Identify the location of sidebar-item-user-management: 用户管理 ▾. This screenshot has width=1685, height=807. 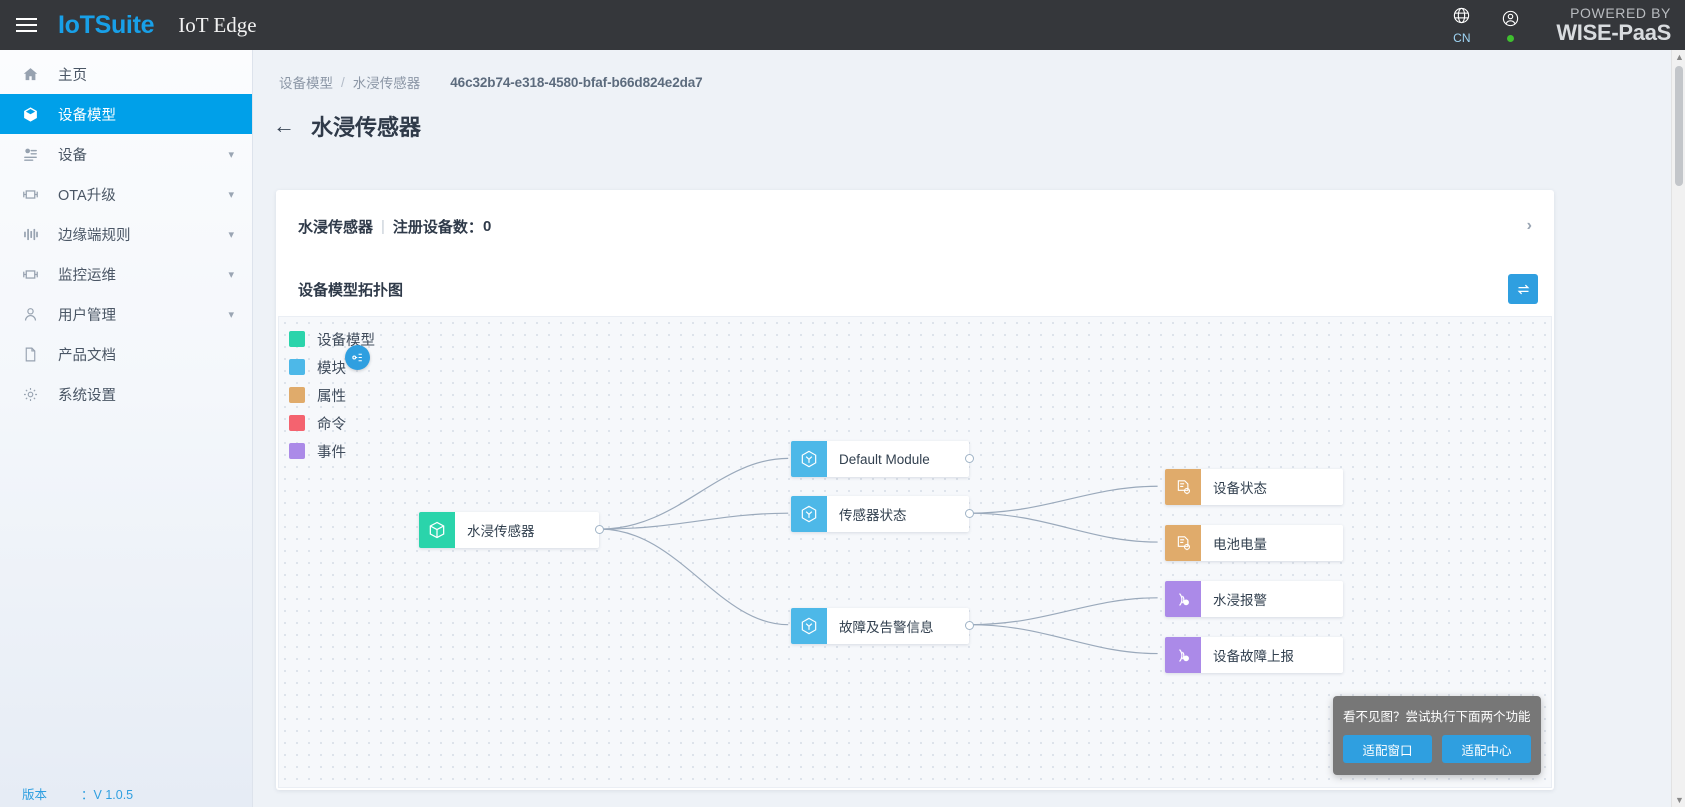
(126, 314).